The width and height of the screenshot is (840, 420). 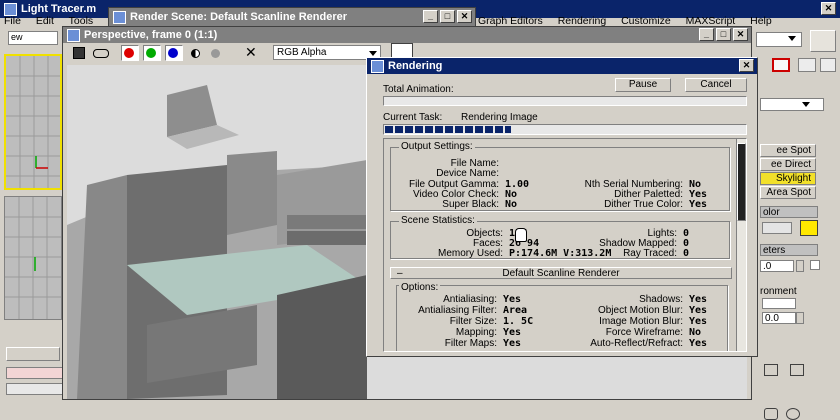 What do you see at coordinates (415, 66) in the screenshot?
I see `rendering-title: Rendering` at bounding box center [415, 66].